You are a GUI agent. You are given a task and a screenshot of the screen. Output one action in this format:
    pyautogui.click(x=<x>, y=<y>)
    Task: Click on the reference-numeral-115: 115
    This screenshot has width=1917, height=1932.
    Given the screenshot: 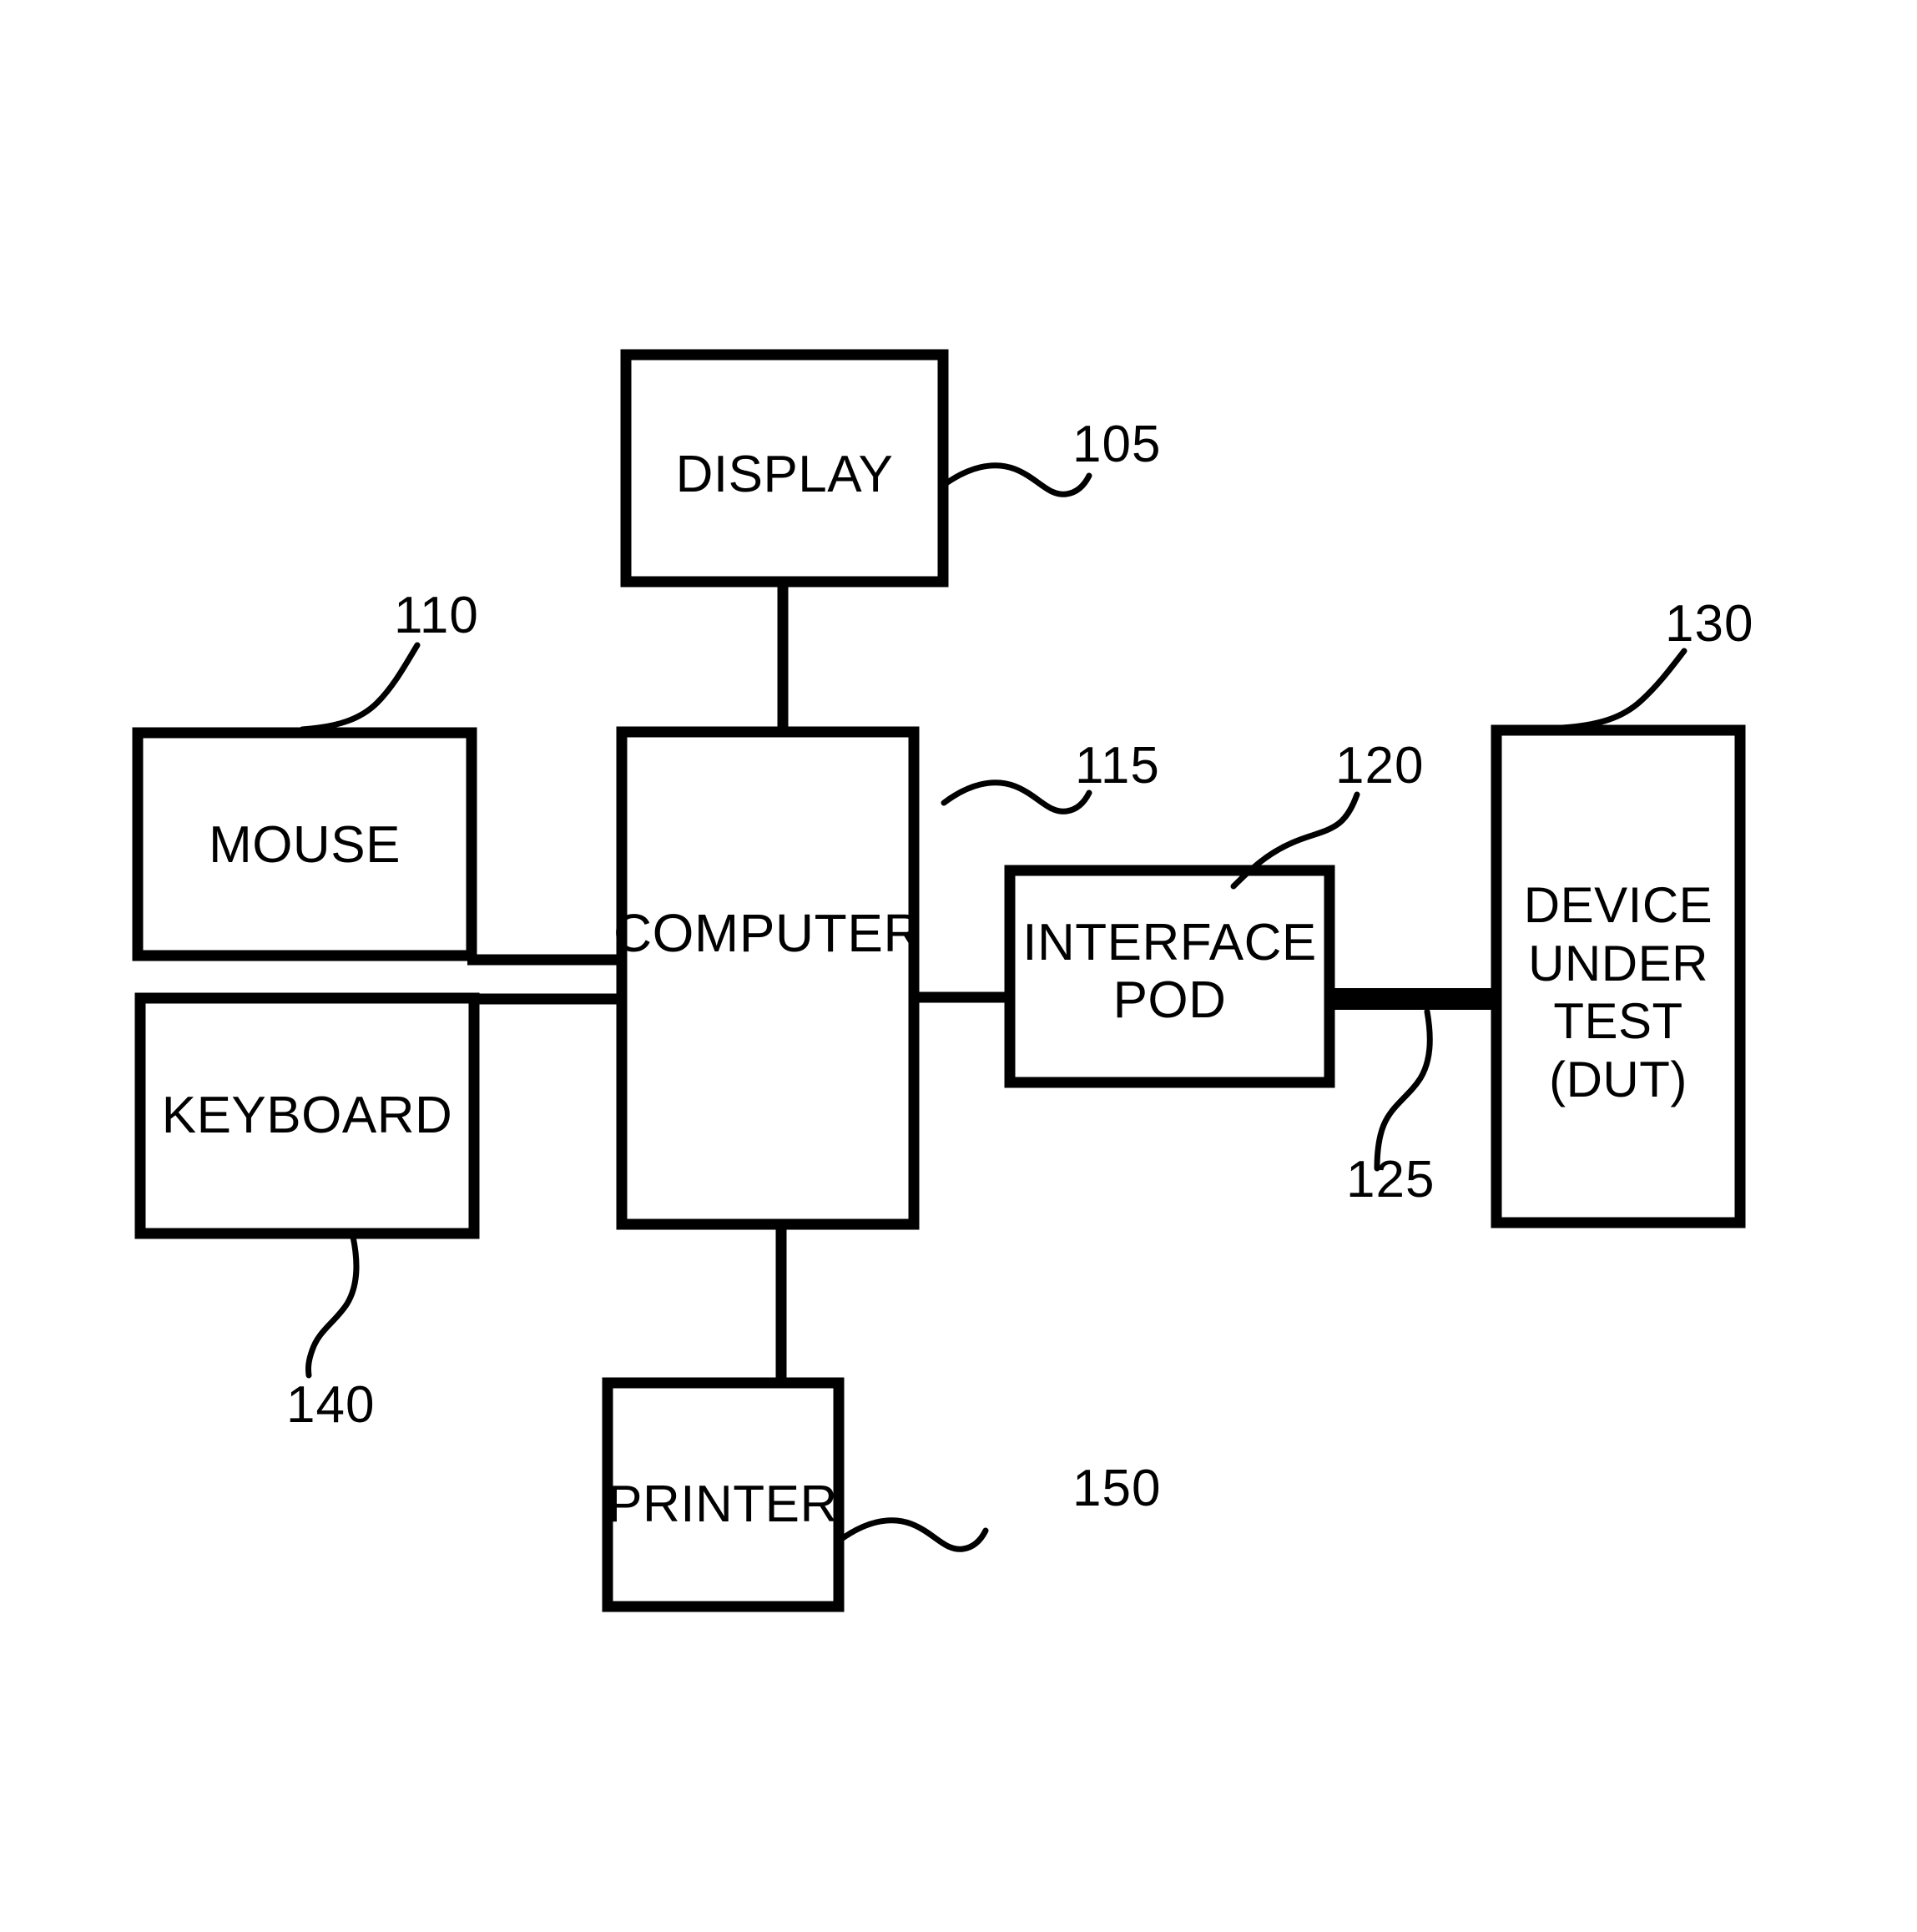 What is the action you would take?
    pyautogui.click(x=1117, y=766)
    